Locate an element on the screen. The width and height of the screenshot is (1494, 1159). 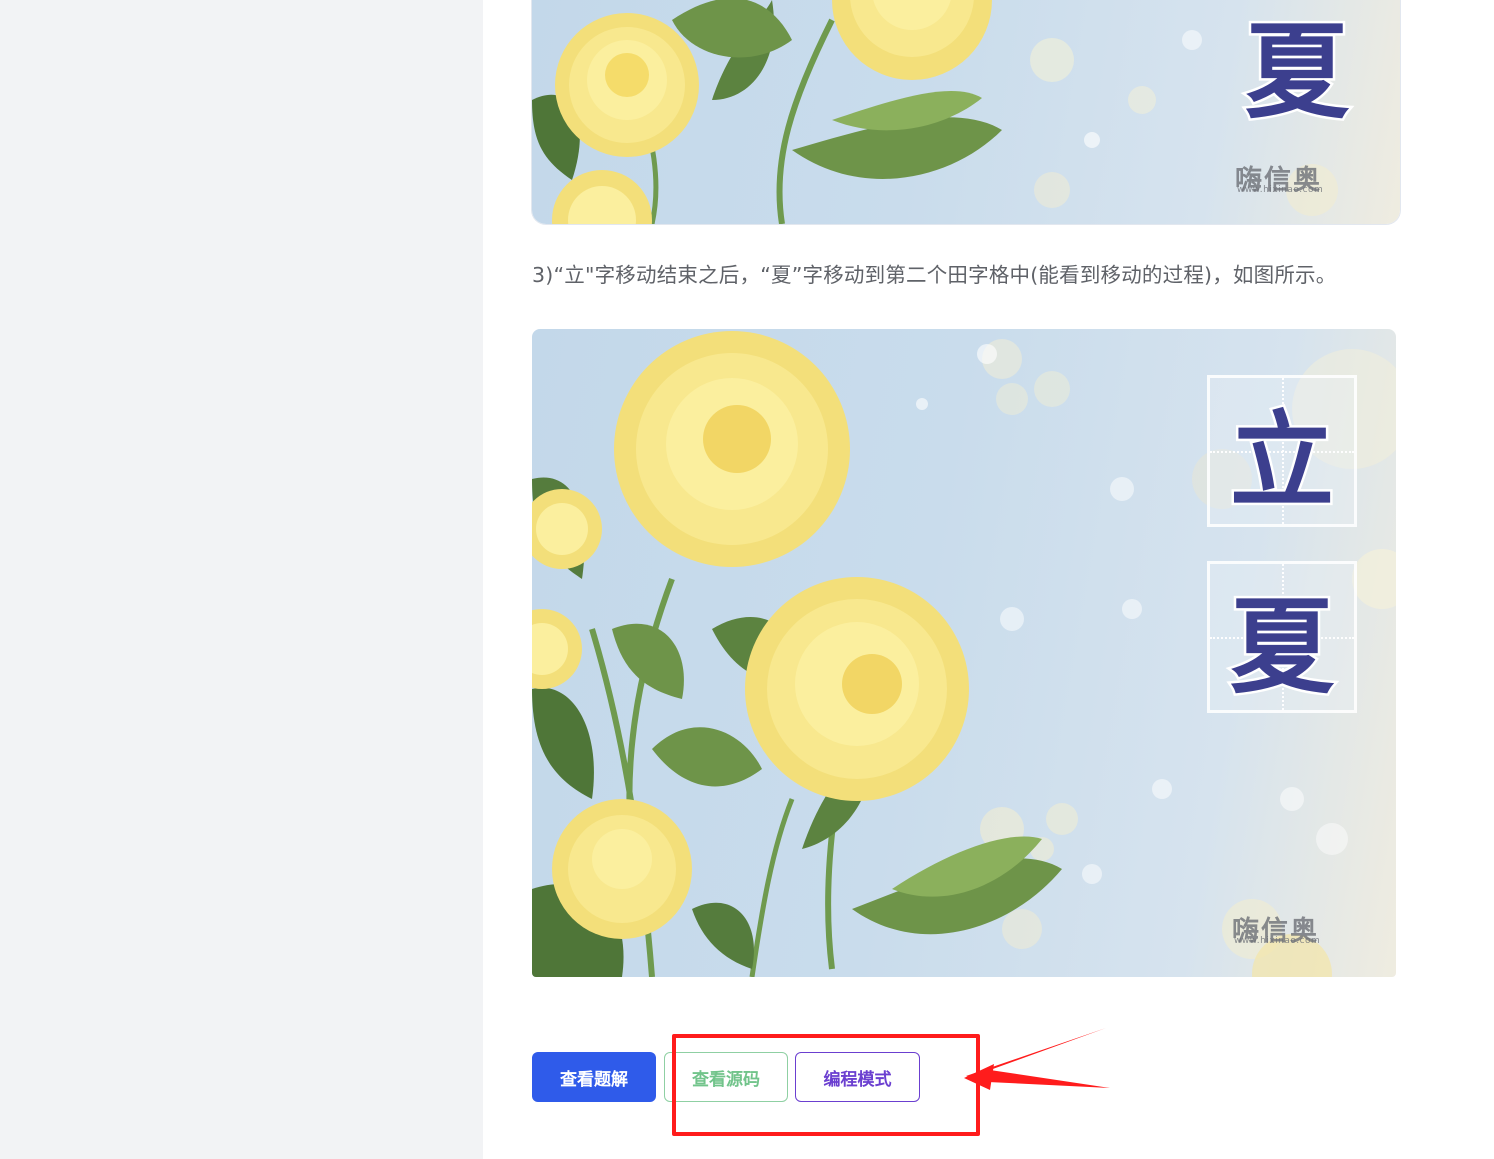
tian-grid-cell-2: 夏 is located at coordinates (1282, 637).